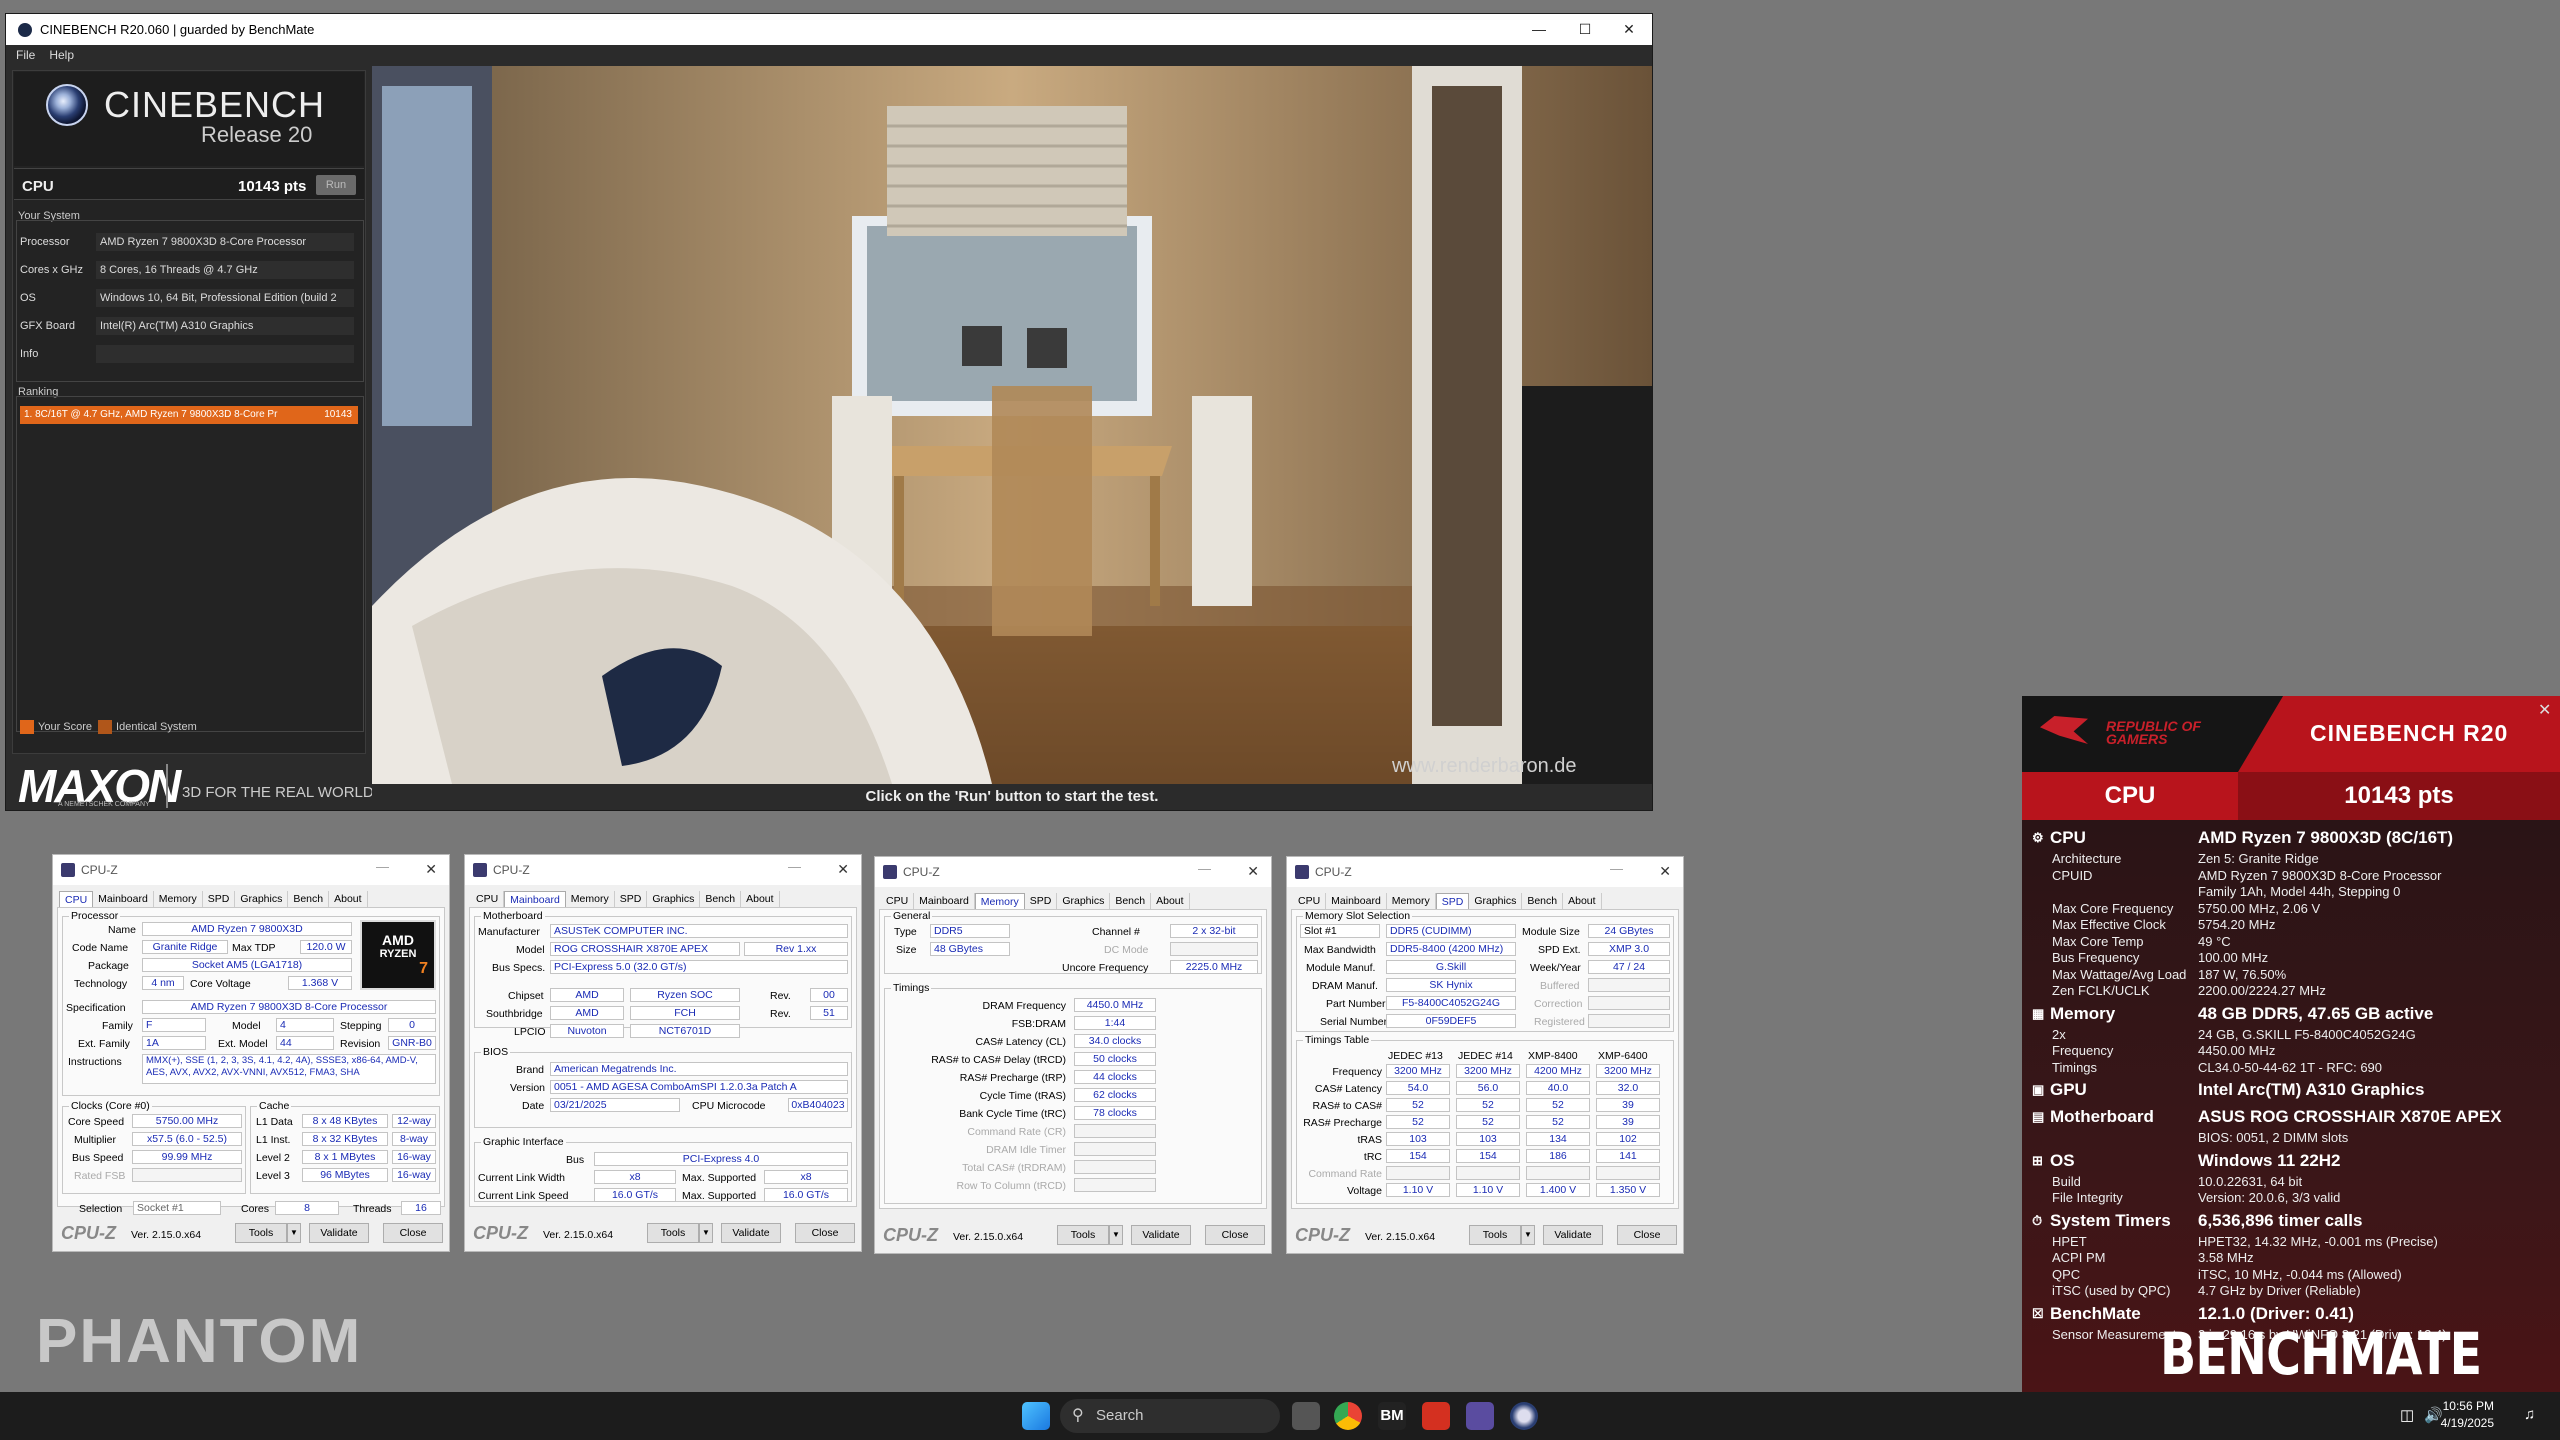 This screenshot has width=2560, height=1440. I want to click on start-windows-icon, so click(1036, 1416).